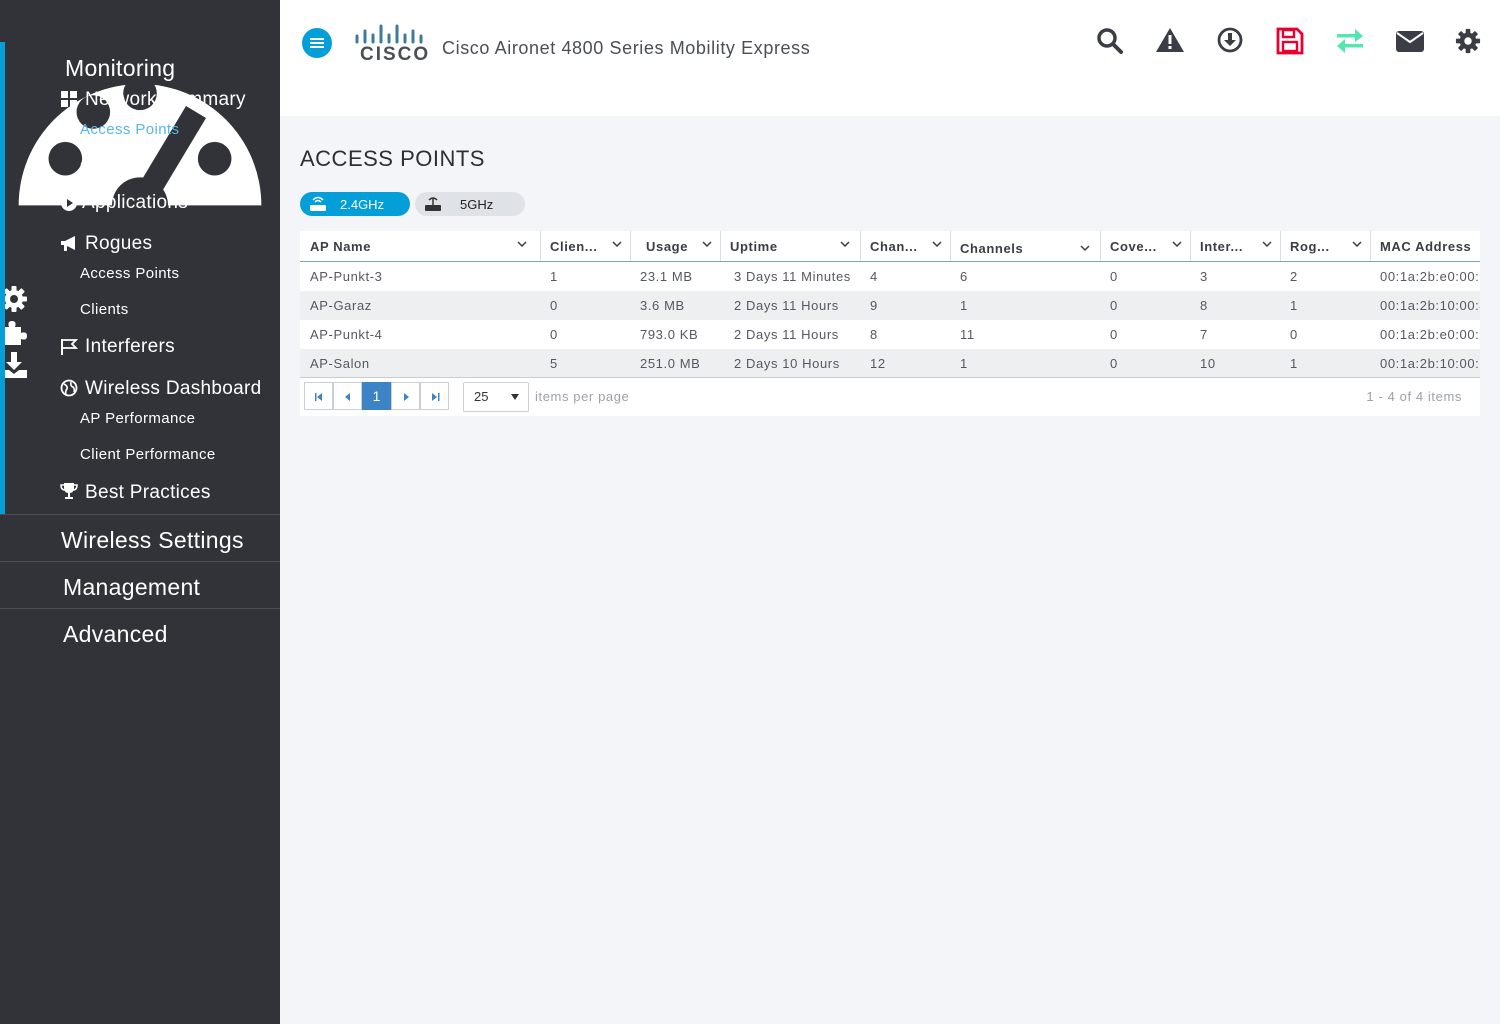 This screenshot has height=1024, width=1500. Describe the element at coordinates (69, 99) in the screenshot. I see `grid-icon` at that location.